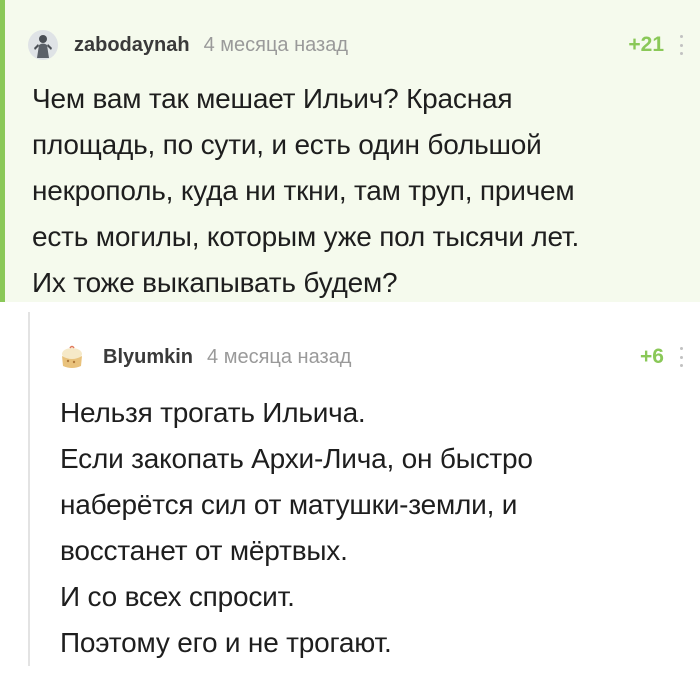 Image resolution: width=700 pixels, height=676 pixels. What do you see at coordinates (148, 357) in the screenshot?
I see `comment-username: Blyumkin` at bounding box center [148, 357].